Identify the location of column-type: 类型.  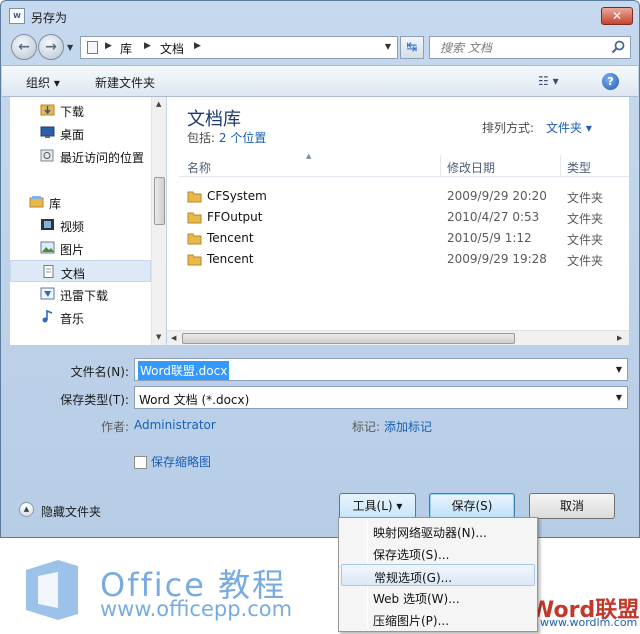
(579, 167).